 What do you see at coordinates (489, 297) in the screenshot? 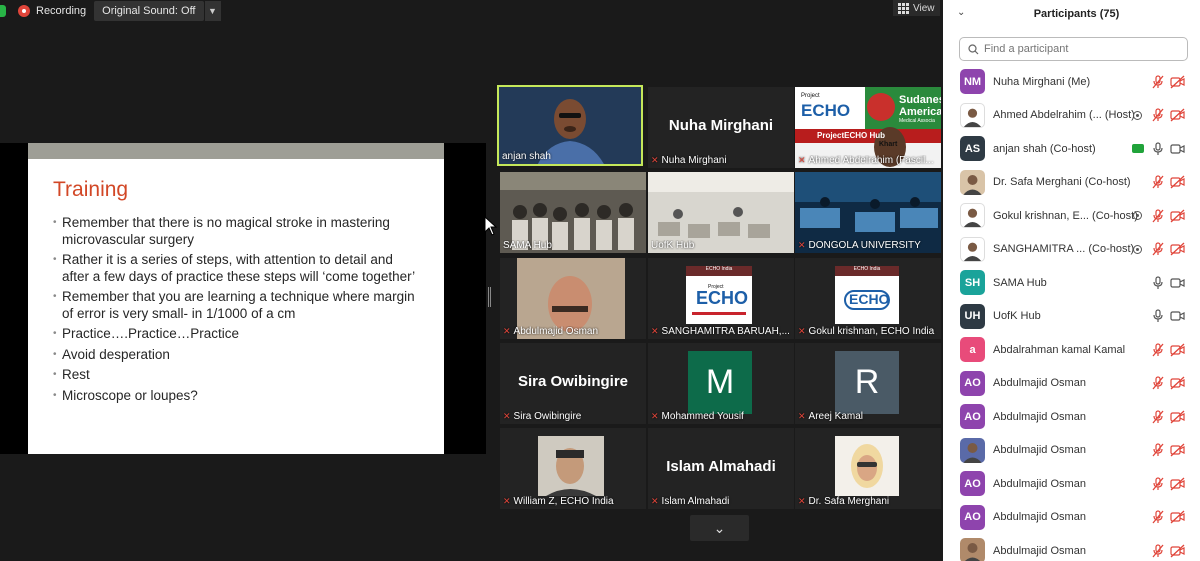
I see `split-resize-handle` at bounding box center [489, 297].